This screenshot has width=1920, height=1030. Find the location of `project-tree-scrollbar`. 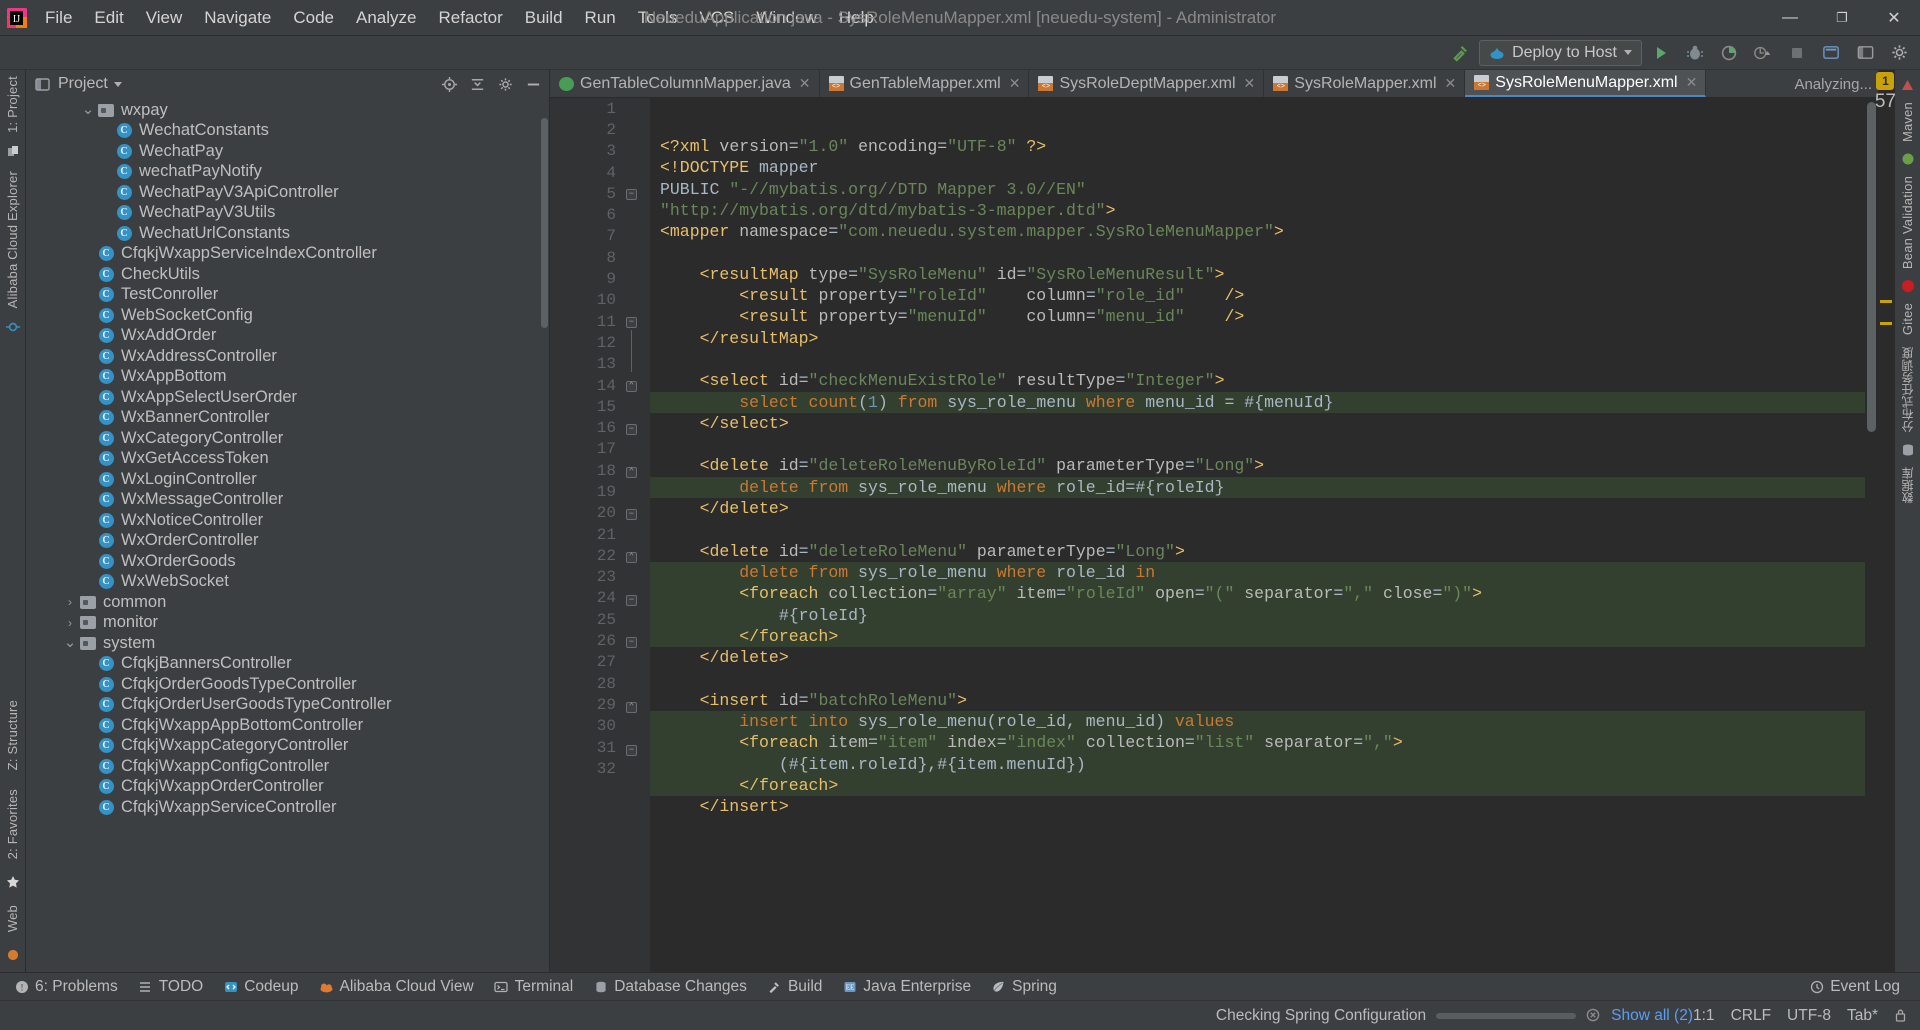

project-tree-scrollbar is located at coordinates (544, 223).